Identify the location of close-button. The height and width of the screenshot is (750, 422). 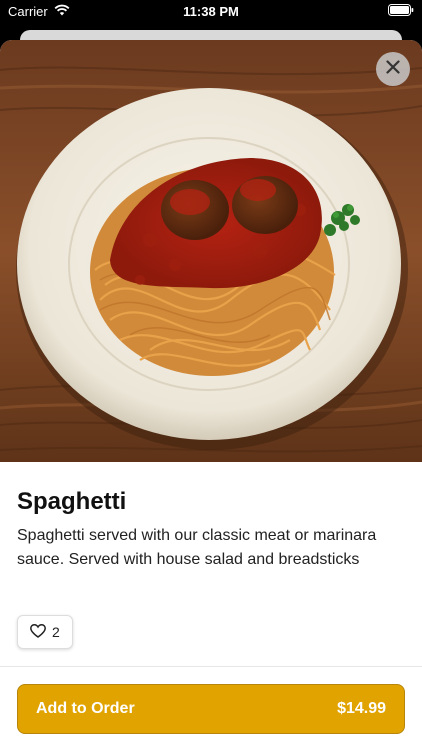
(393, 69).